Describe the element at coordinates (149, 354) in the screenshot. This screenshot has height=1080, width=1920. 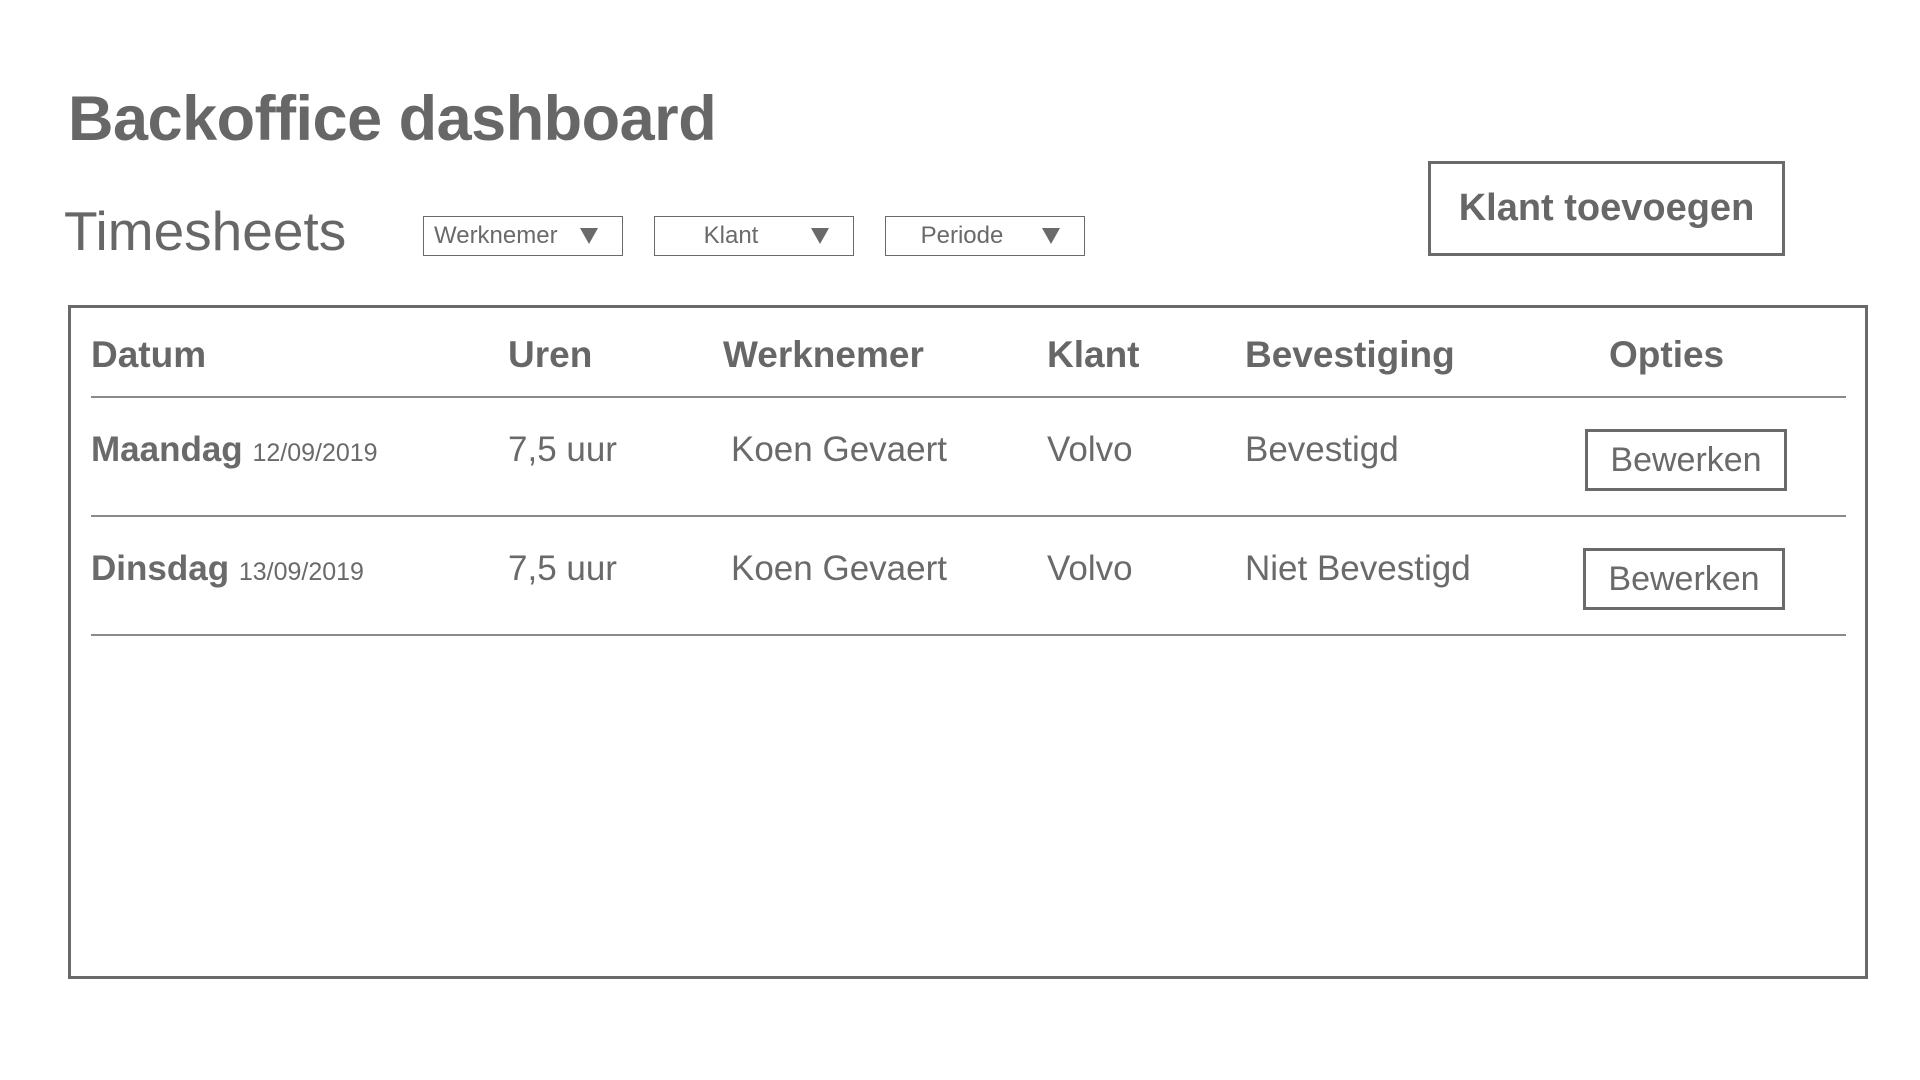
I see `column-header-datum: Datum` at that location.